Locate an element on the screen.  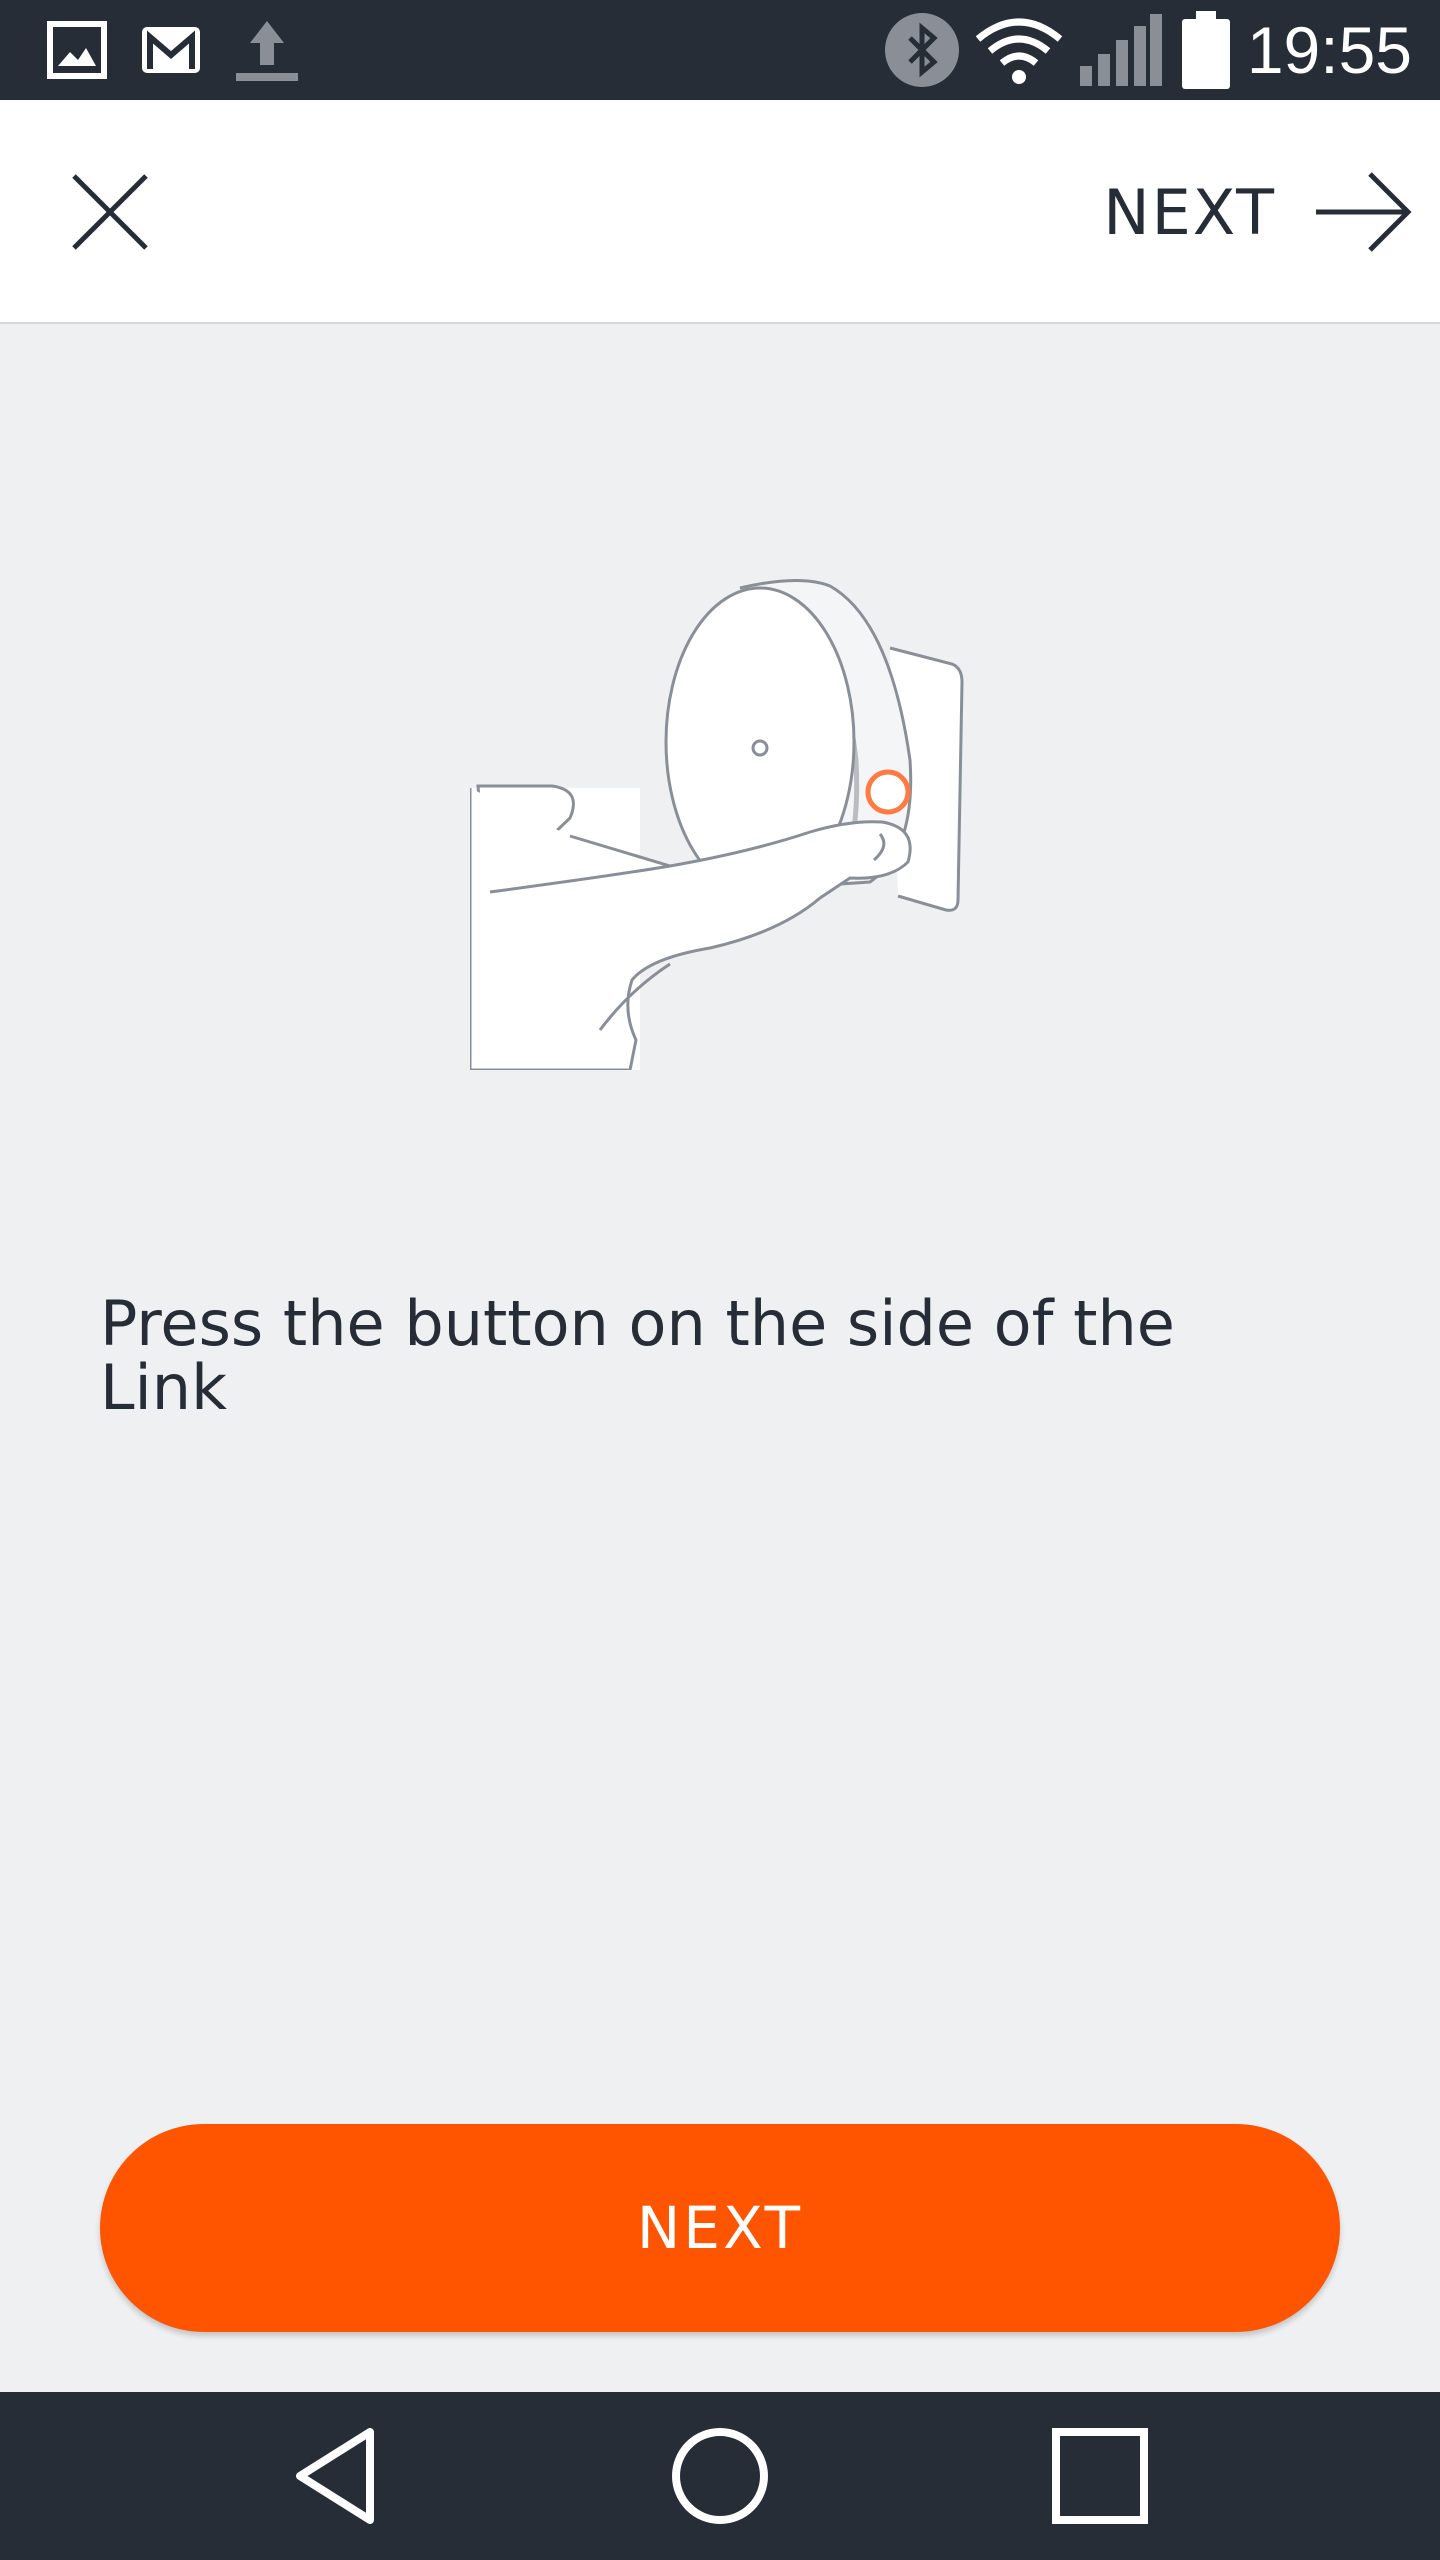
next-button-label: NEXT is located at coordinates (720, 2228).